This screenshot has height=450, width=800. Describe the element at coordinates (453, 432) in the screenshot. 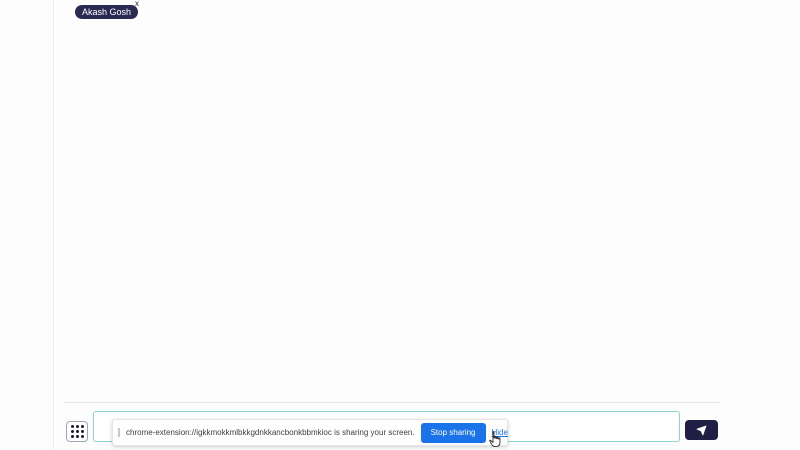

I see `stop-sharing-button: Stop sharing` at that location.